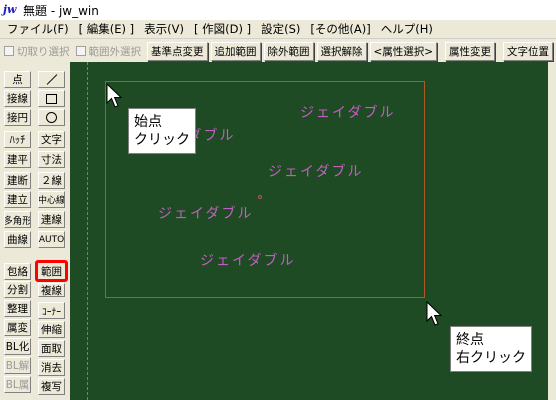  Describe the element at coordinates (222, 29) in the screenshot. I see `menu-draw: [ 作図(D) ]` at that location.